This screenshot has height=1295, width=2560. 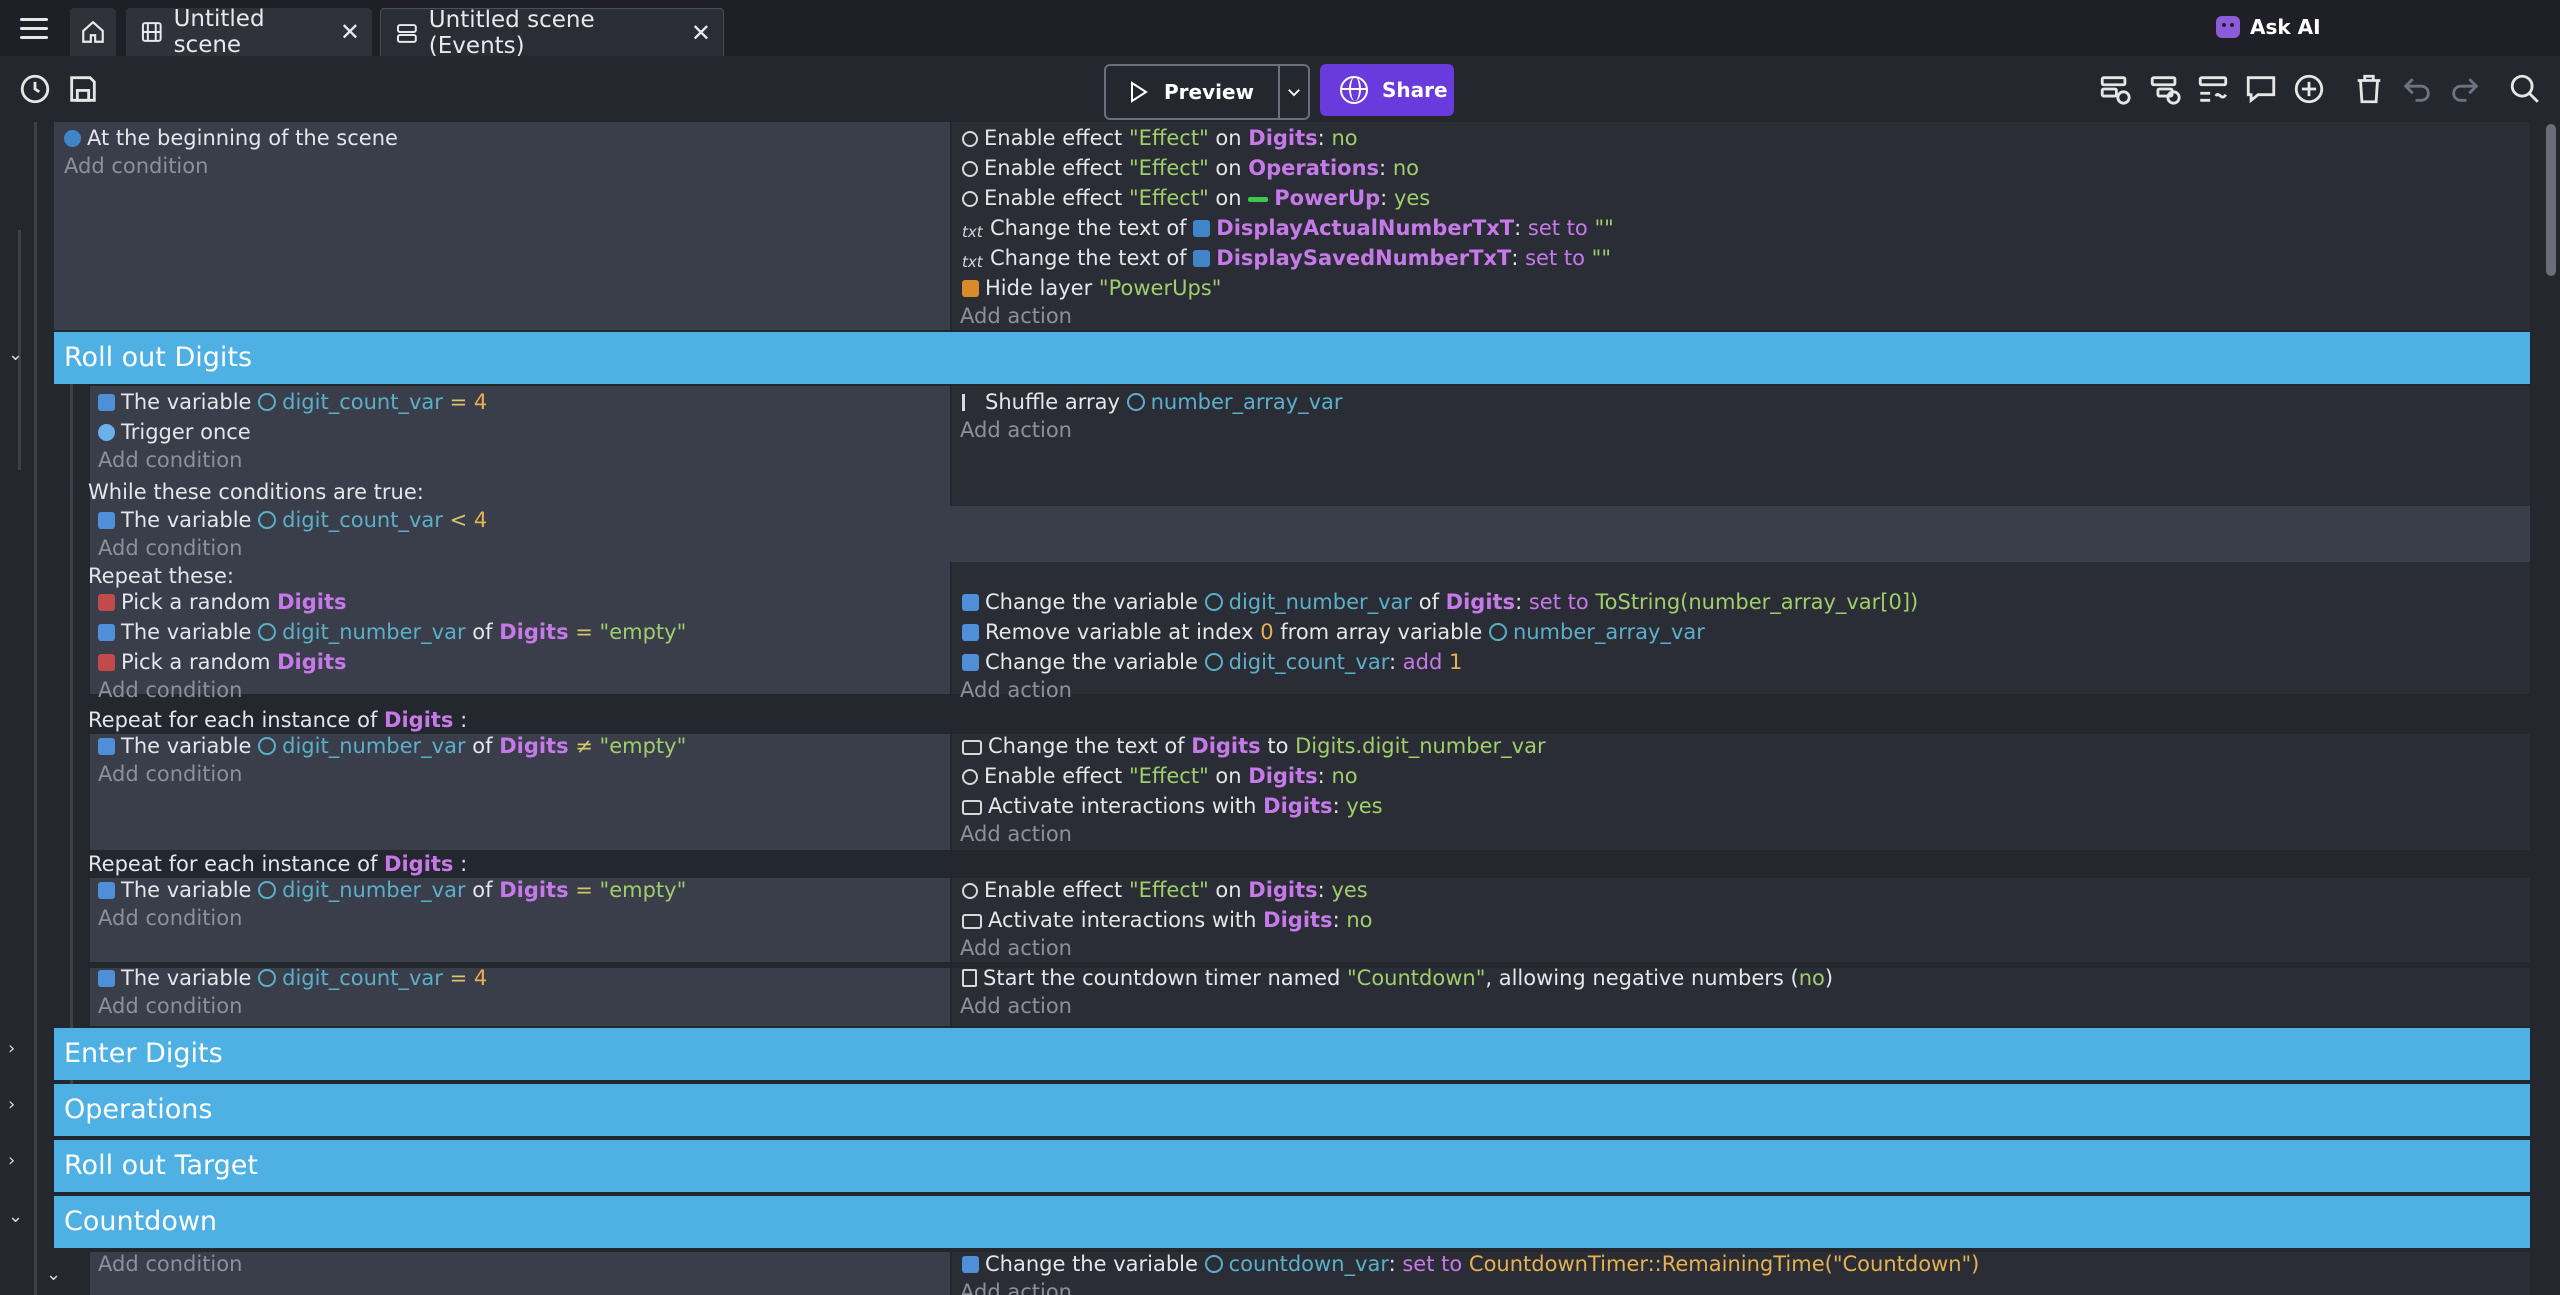 I want to click on add-group-icon, so click(x=2213, y=89).